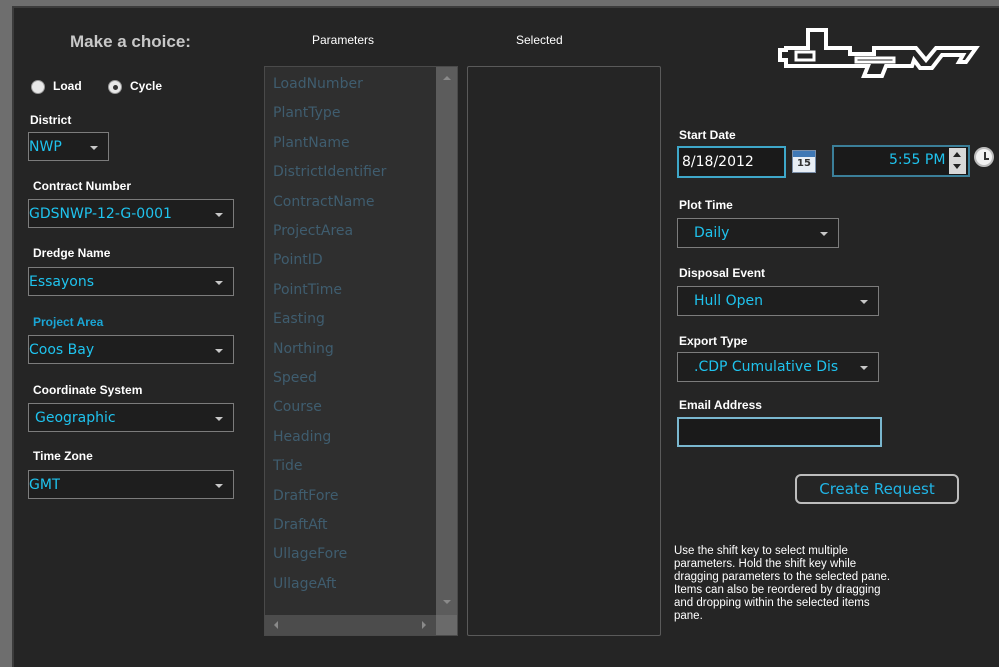  Describe the element at coordinates (306, 113) in the screenshot. I see `parameter-list-item: PlantType` at that location.